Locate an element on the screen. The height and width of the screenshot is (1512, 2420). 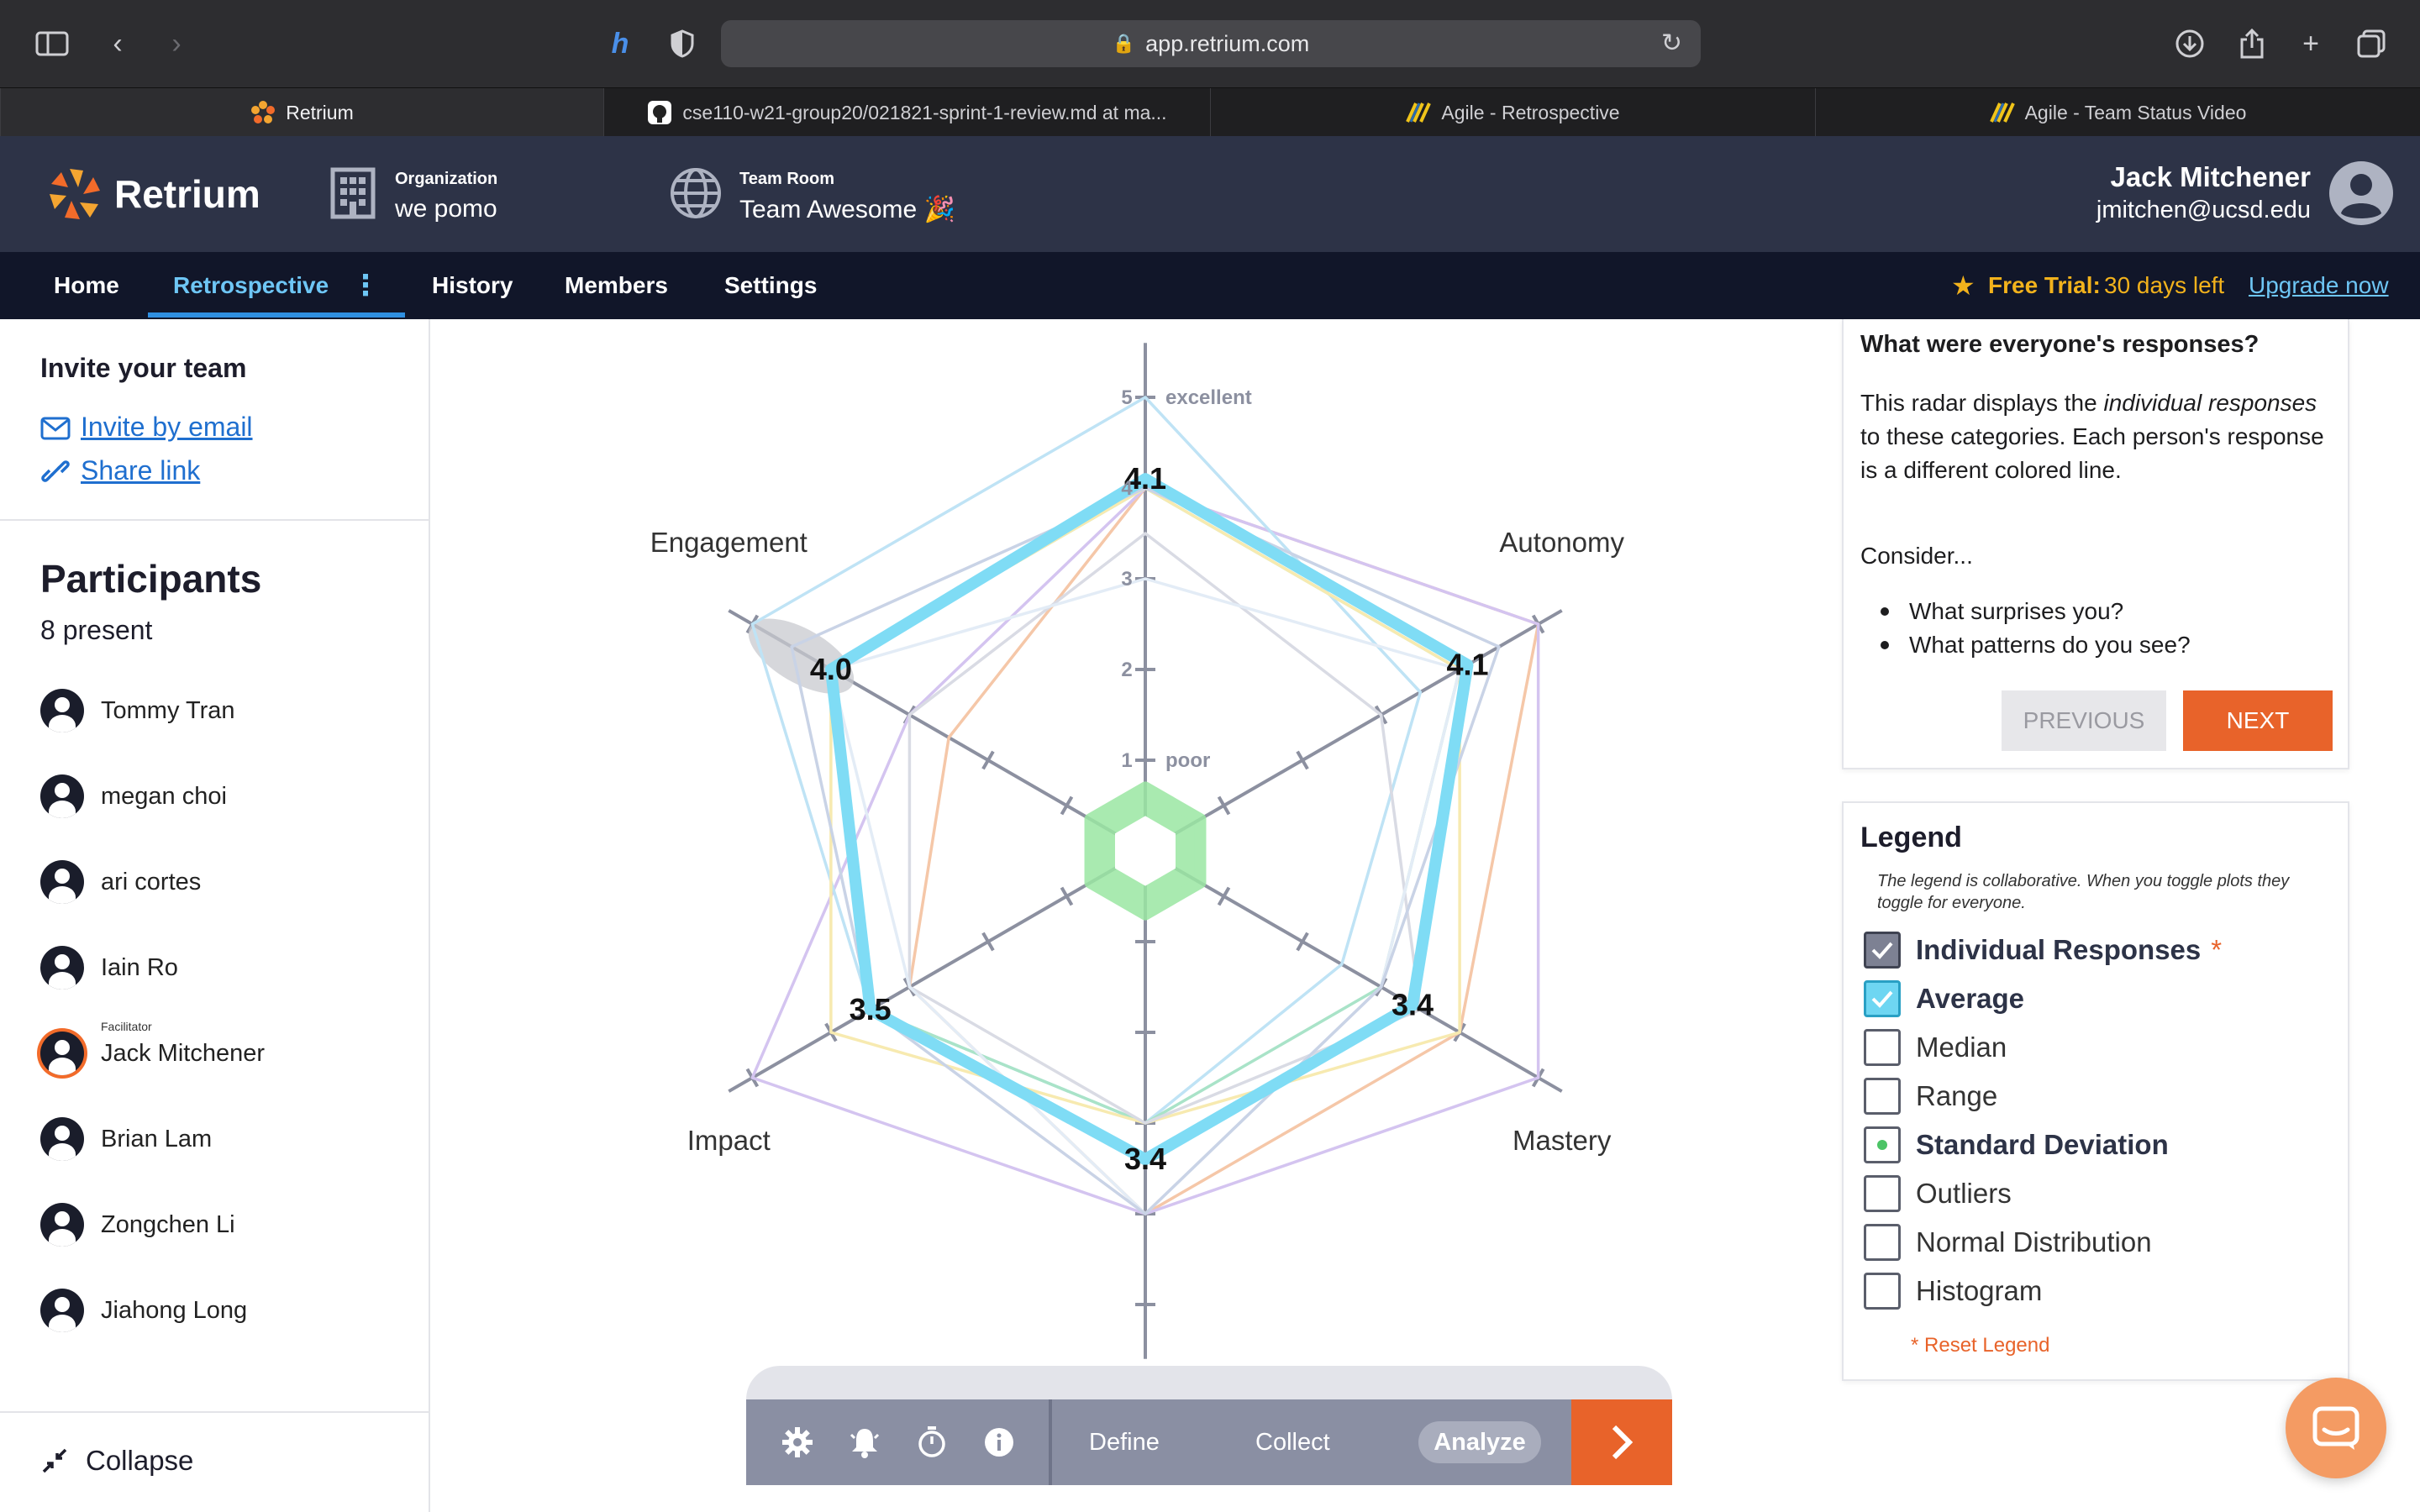
stage-define: Define is located at coordinates (1124, 1442).